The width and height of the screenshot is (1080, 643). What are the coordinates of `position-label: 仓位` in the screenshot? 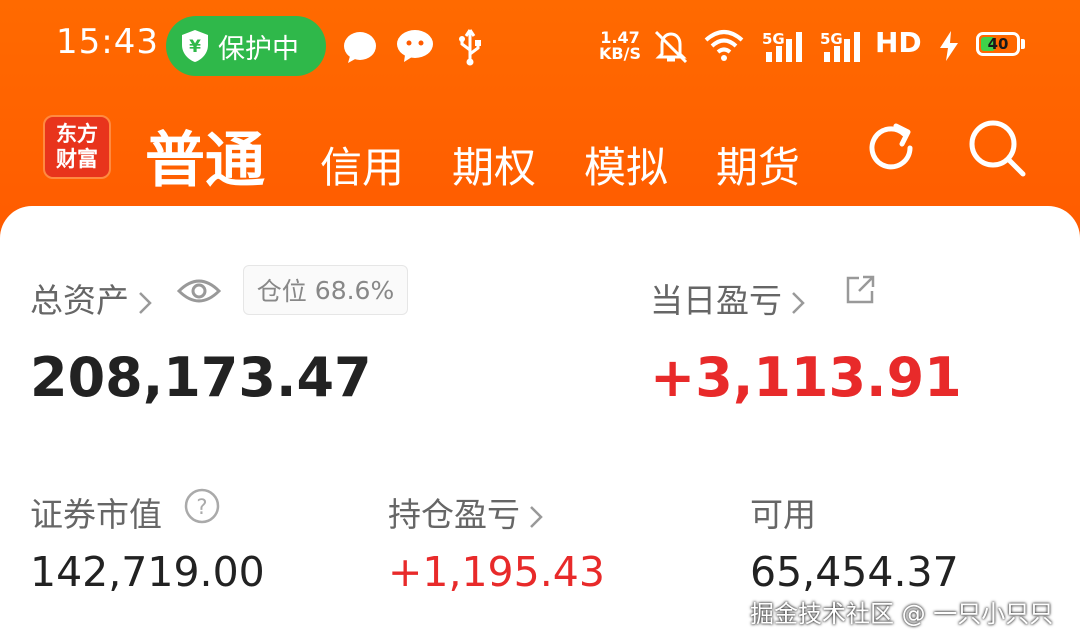 It's located at (281, 291).